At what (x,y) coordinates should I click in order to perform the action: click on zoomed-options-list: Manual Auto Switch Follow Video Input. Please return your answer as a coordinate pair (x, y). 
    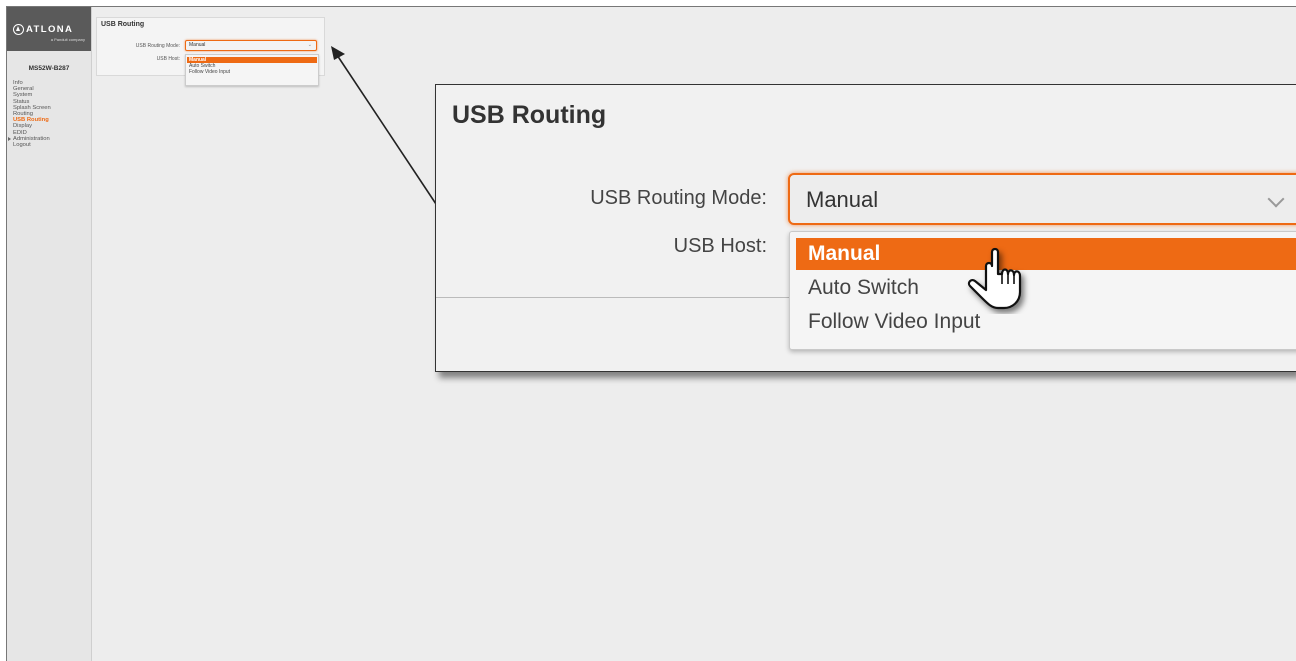
    Looking at the image, I should click on (1042, 290).